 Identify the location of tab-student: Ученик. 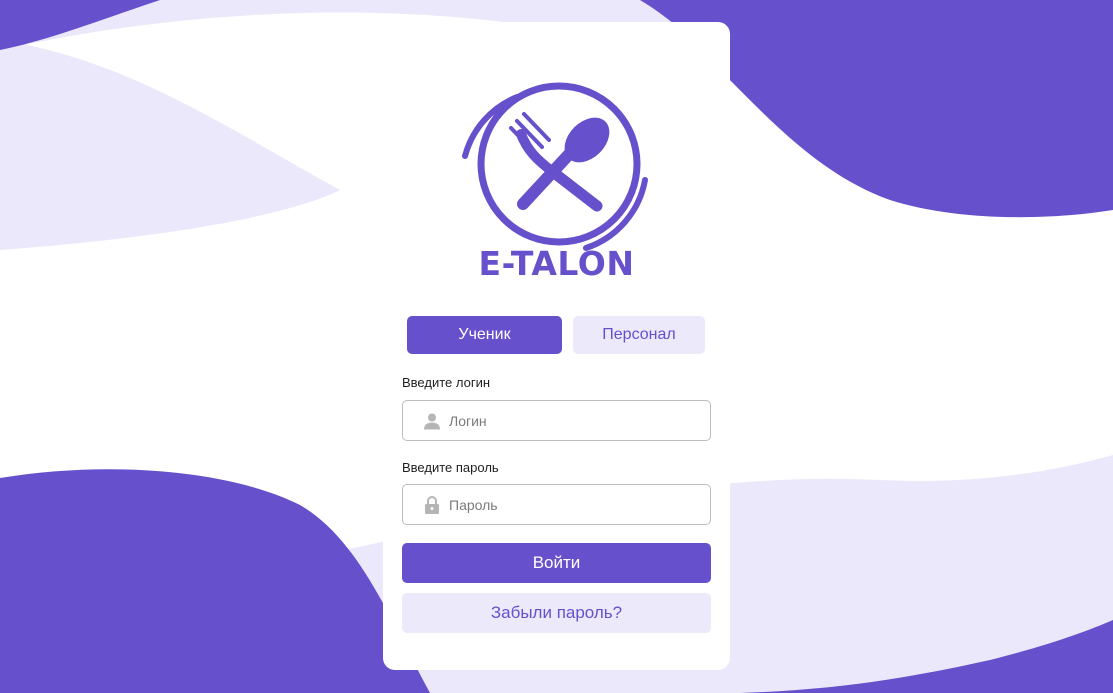
(484, 335).